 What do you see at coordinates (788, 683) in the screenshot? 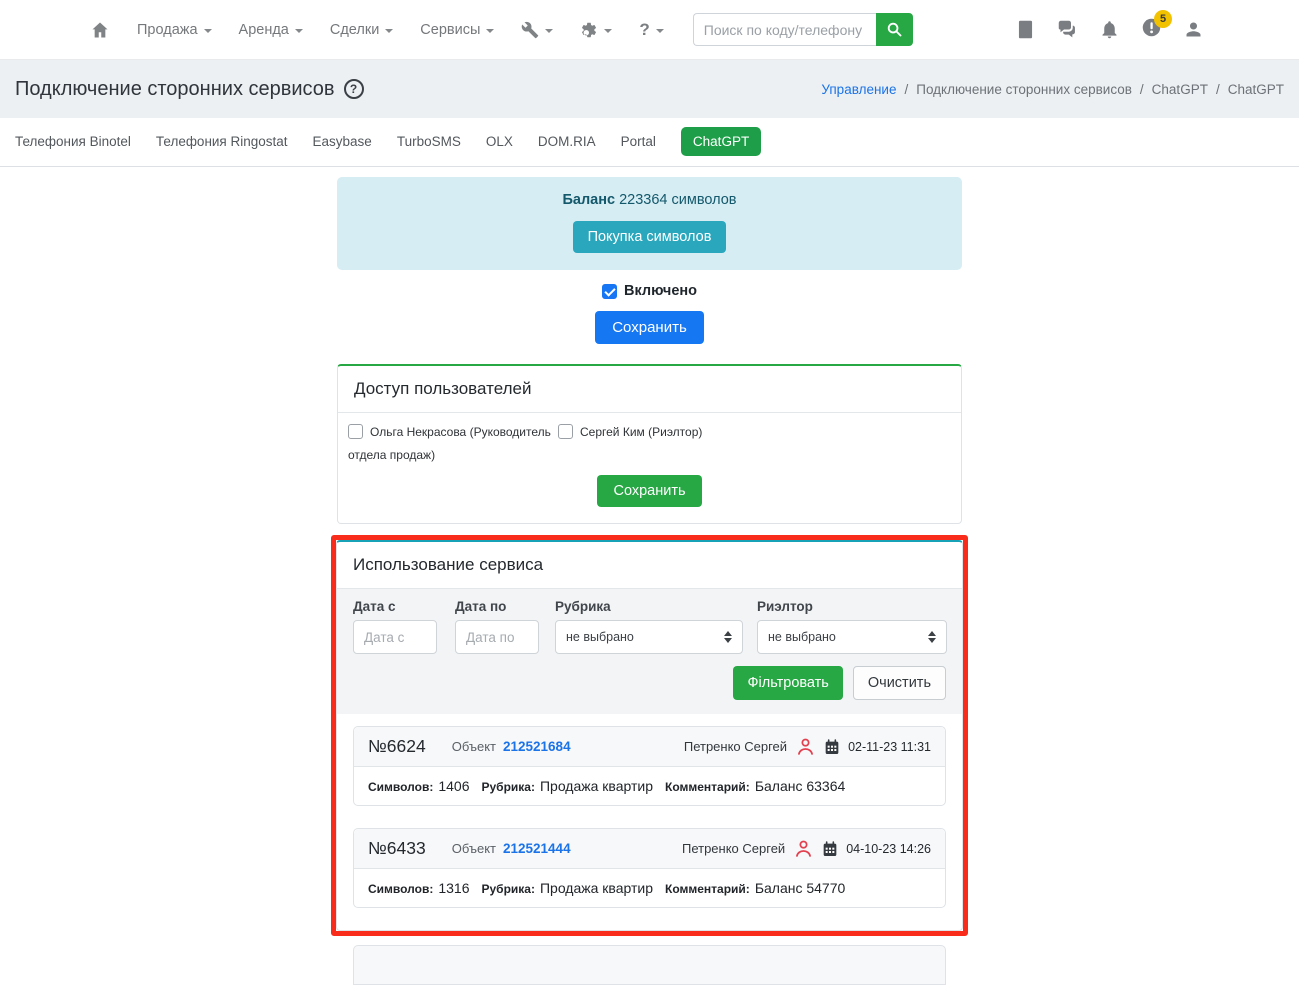
I see `filter-button: Фільтровать` at bounding box center [788, 683].